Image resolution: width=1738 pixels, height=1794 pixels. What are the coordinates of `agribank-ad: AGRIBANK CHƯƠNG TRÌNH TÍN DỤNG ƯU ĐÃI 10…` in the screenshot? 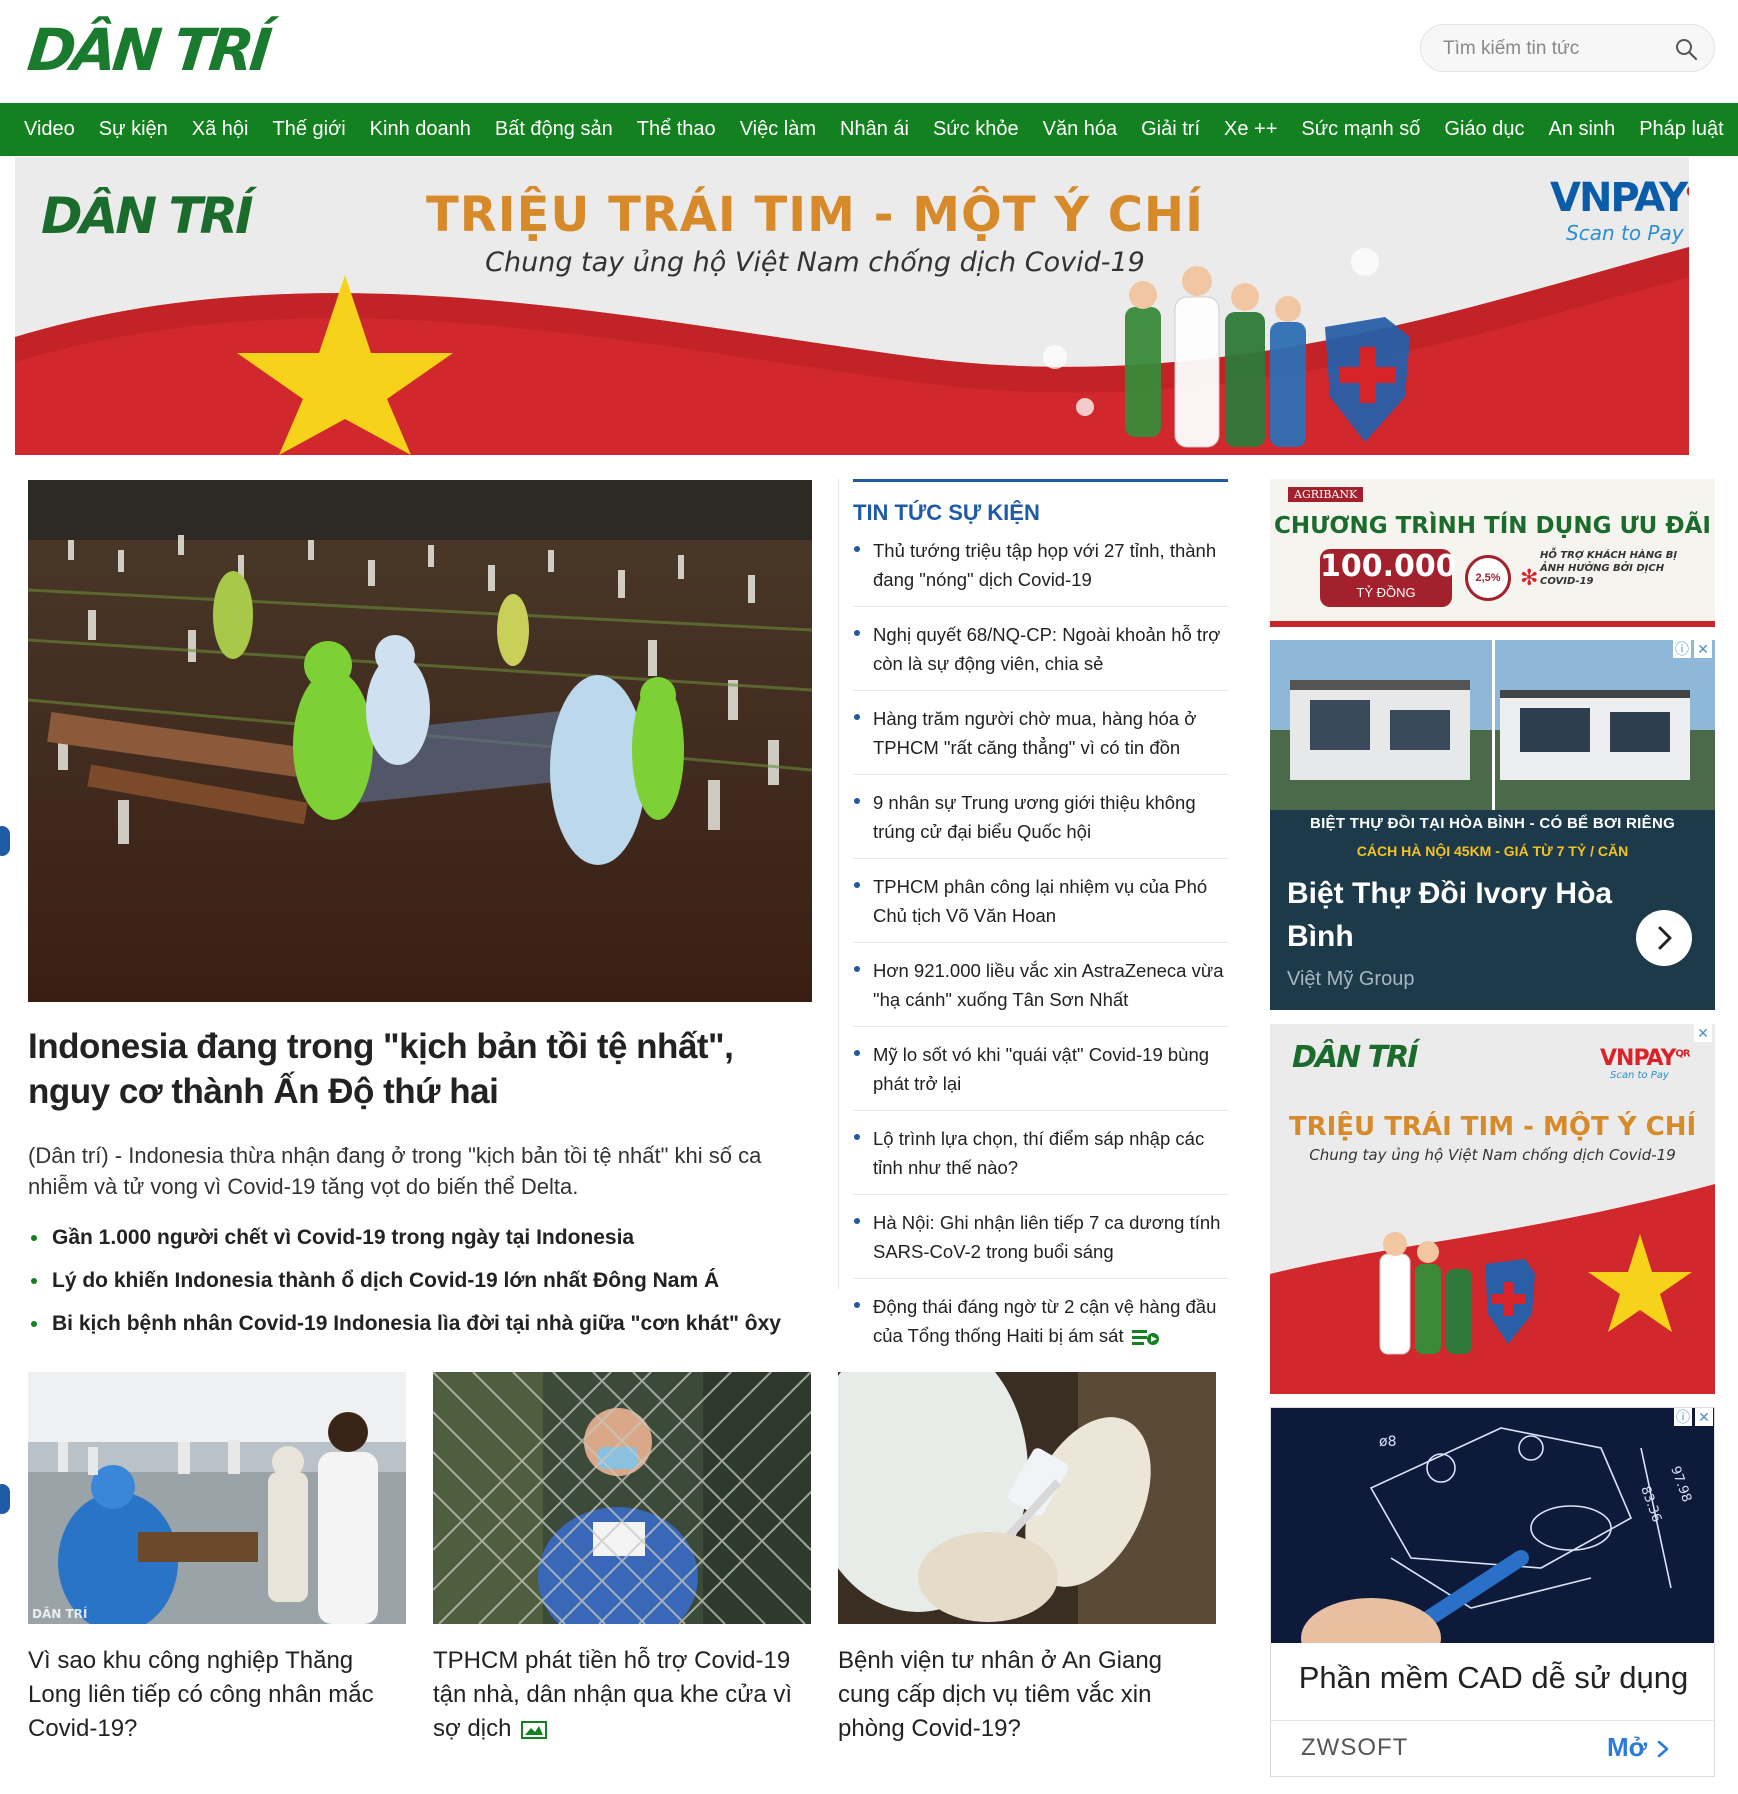 It's located at (1492, 553).